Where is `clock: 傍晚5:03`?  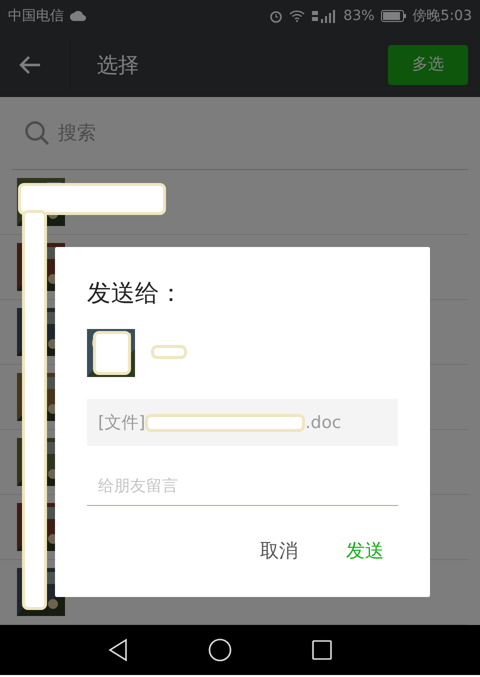
clock: 傍晚5:03 is located at coordinates (442, 16).